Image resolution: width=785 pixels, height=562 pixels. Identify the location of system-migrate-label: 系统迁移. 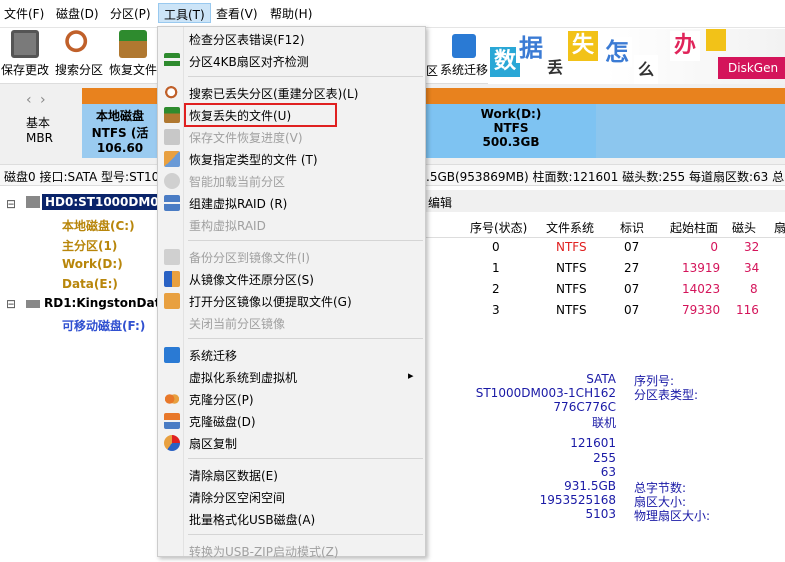
(463, 70).